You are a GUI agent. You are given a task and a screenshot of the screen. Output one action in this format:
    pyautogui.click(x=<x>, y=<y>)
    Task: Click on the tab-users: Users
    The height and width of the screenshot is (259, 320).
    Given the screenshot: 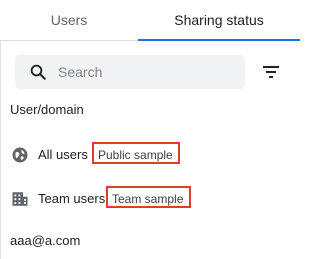 What is the action you would take?
    pyautogui.click(x=69, y=20)
    